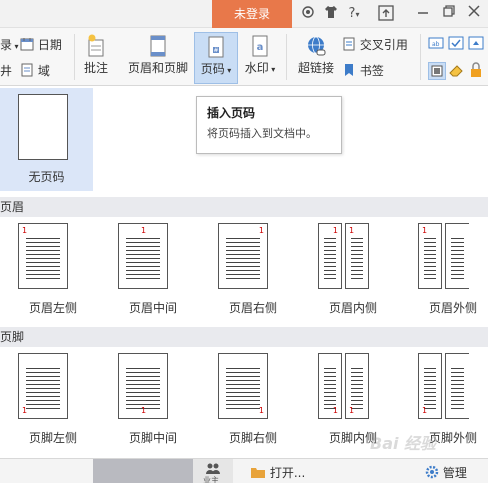  I want to click on field-label: 域, so click(43, 71).